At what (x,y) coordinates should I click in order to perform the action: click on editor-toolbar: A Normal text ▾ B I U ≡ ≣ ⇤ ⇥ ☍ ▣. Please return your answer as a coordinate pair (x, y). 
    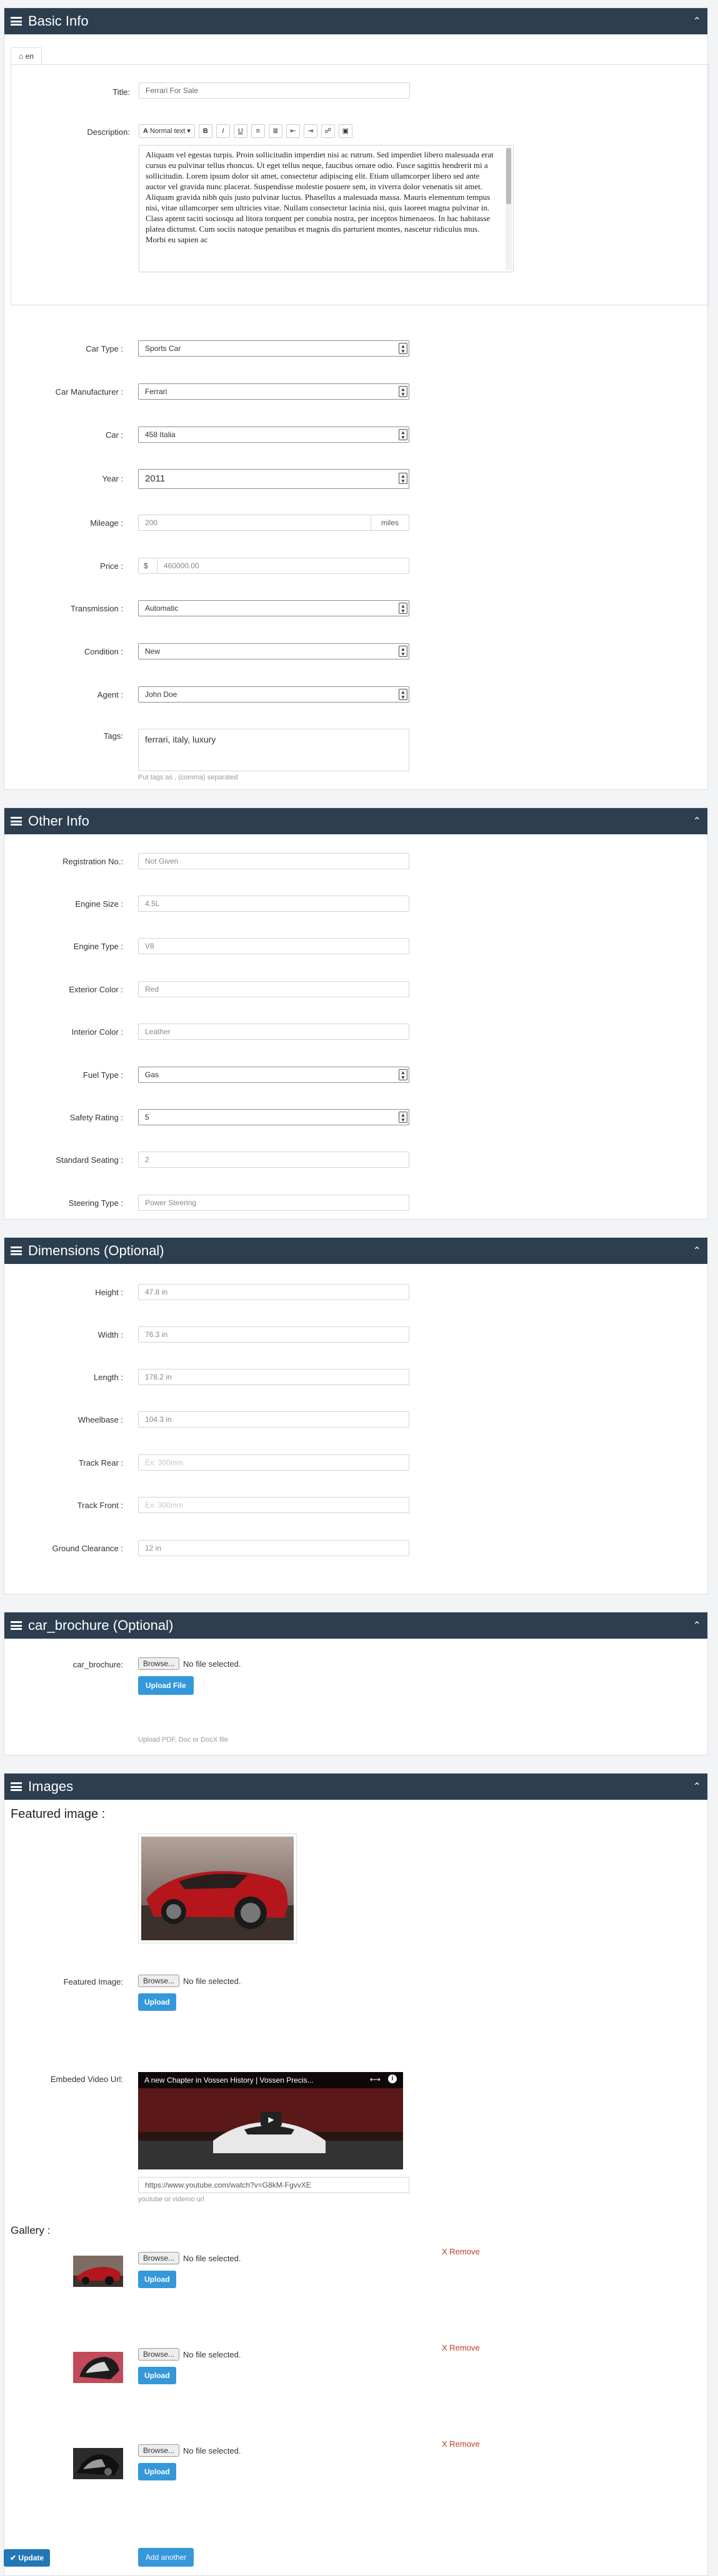
    Looking at the image, I should click on (334, 131).